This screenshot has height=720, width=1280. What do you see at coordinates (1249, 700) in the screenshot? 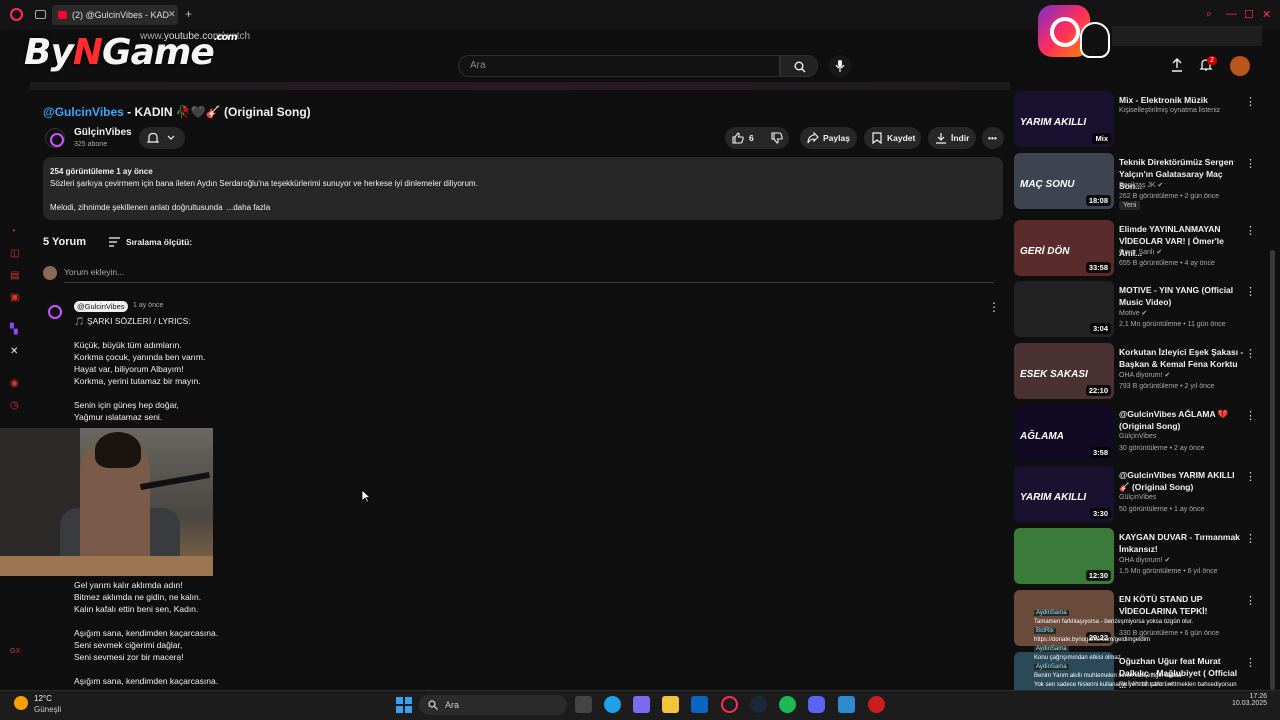
I see `system-clock: 17:26 10.03.2025` at bounding box center [1249, 700].